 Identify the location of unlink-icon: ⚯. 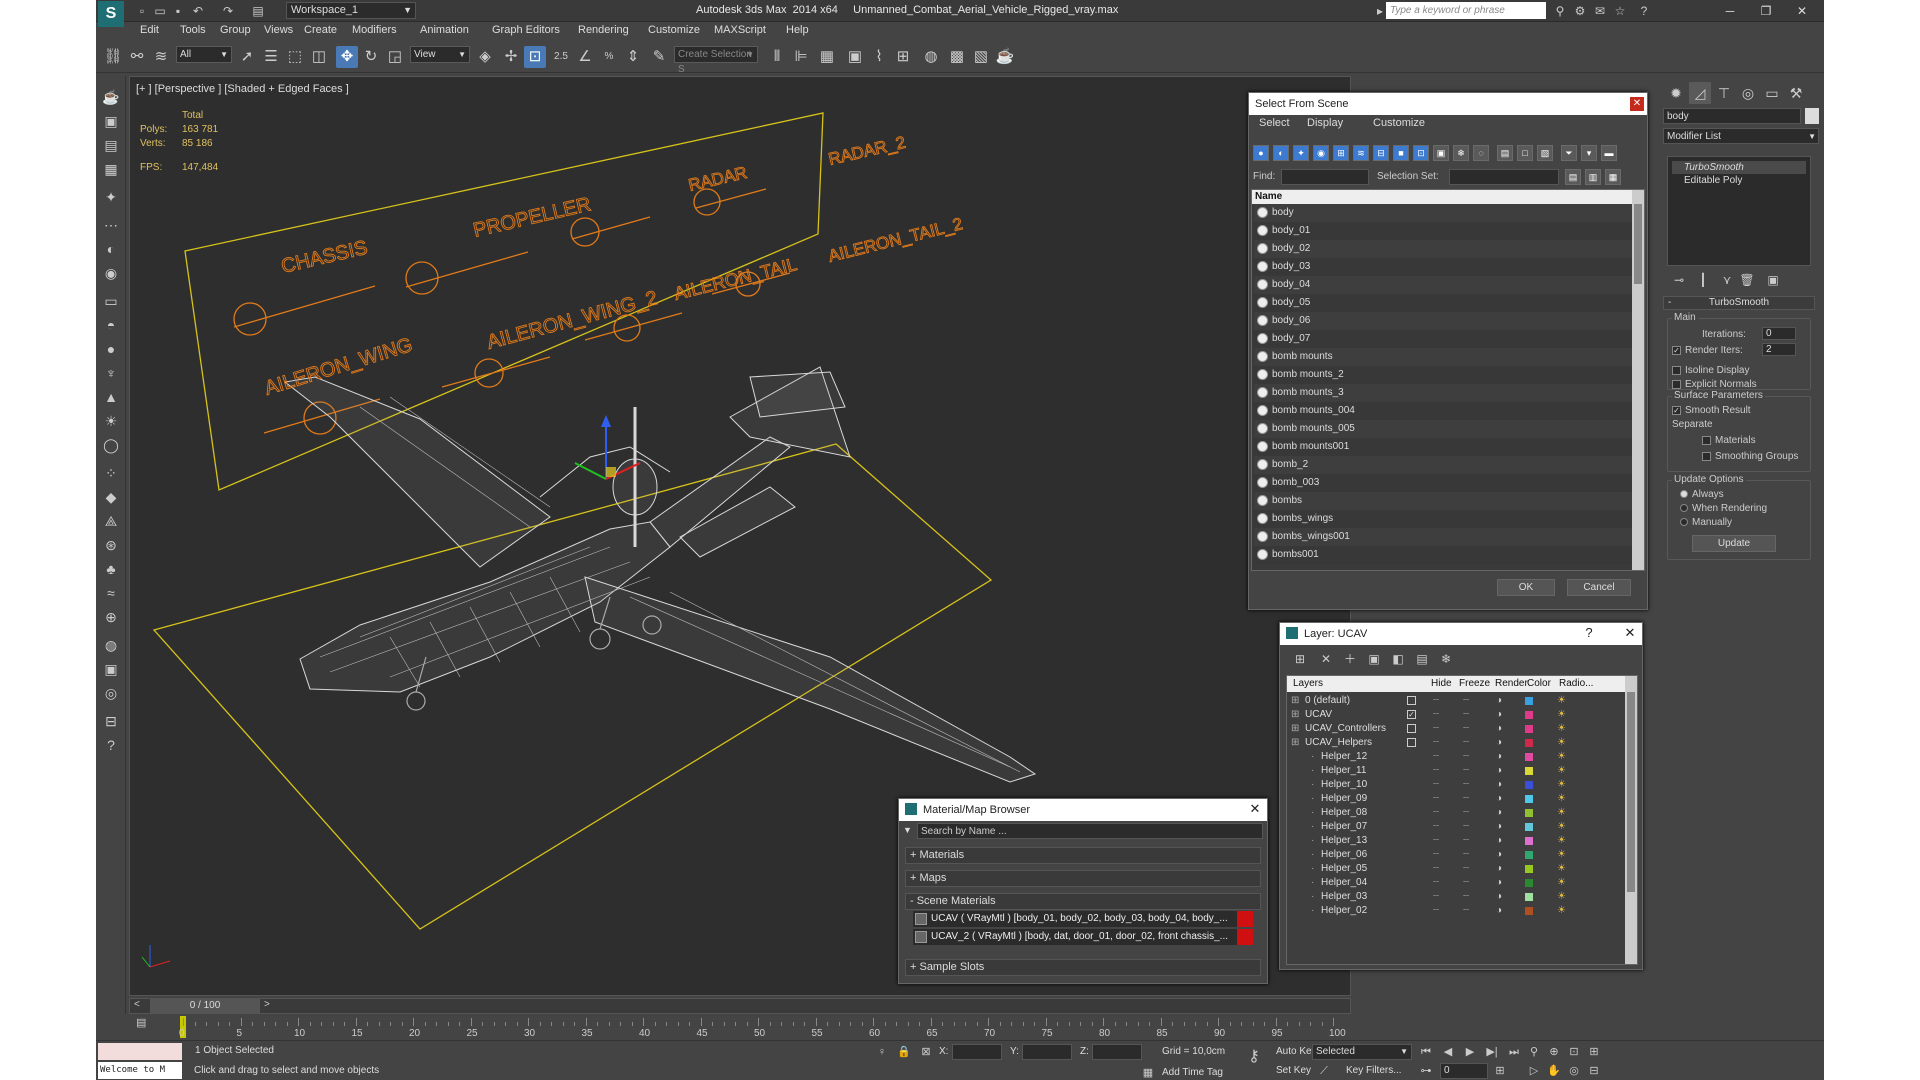
(137, 57).